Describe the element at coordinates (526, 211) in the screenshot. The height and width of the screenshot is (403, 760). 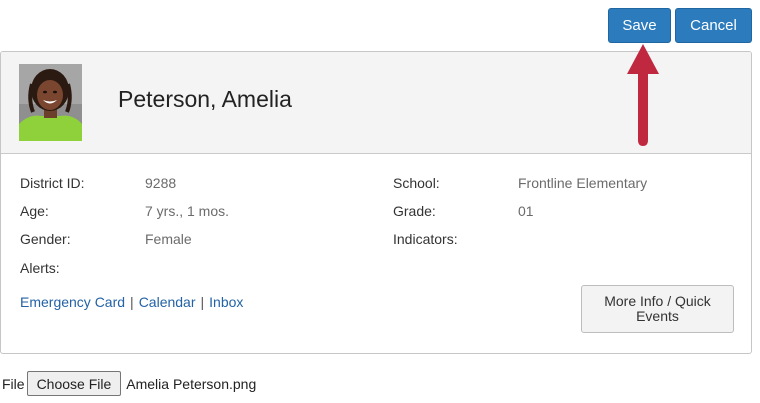
I see `grade-value: 01` at that location.